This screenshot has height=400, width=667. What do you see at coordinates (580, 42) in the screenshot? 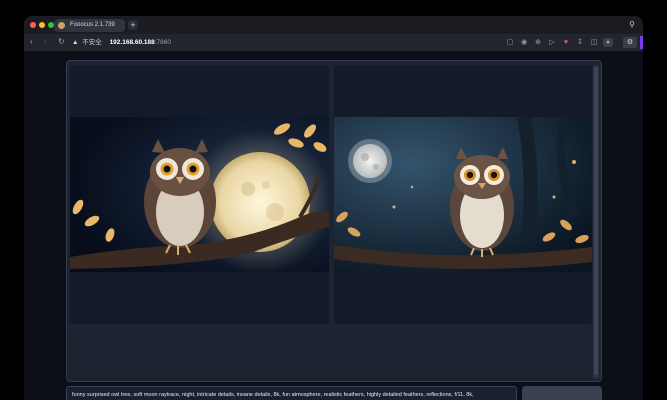
I see `download-icon: ↧` at bounding box center [580, 42].